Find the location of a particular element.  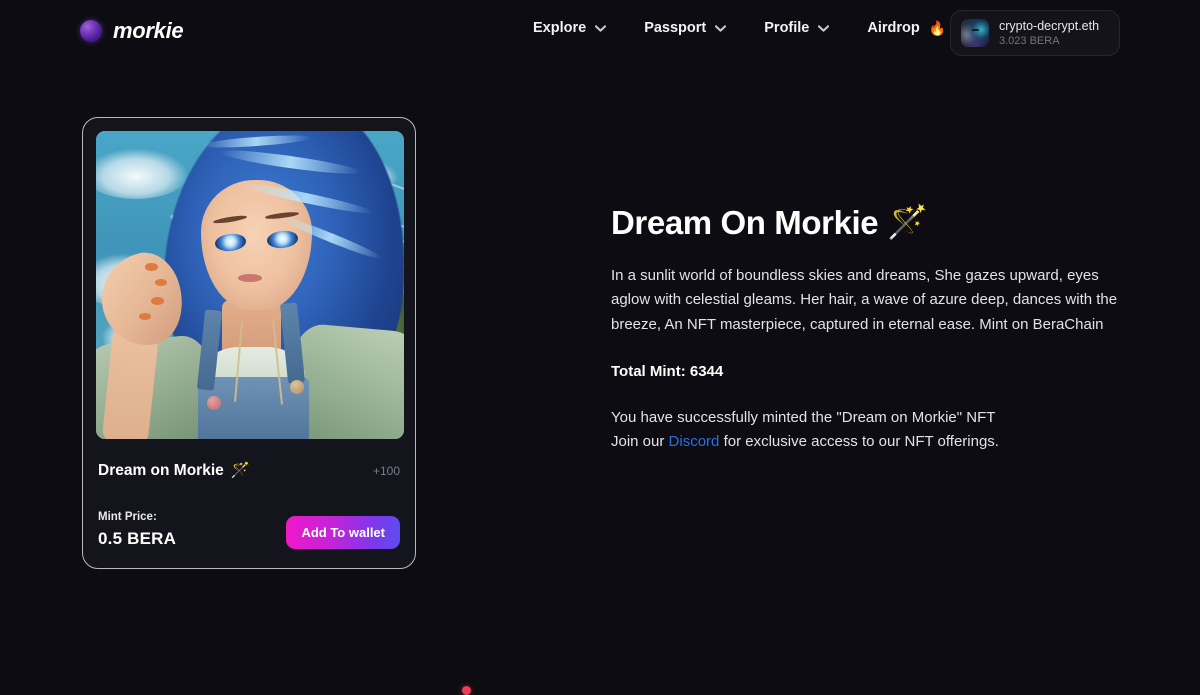

card-title-row: Dream on Morkie 🪄 +100 is located at coordinates (249, 470).